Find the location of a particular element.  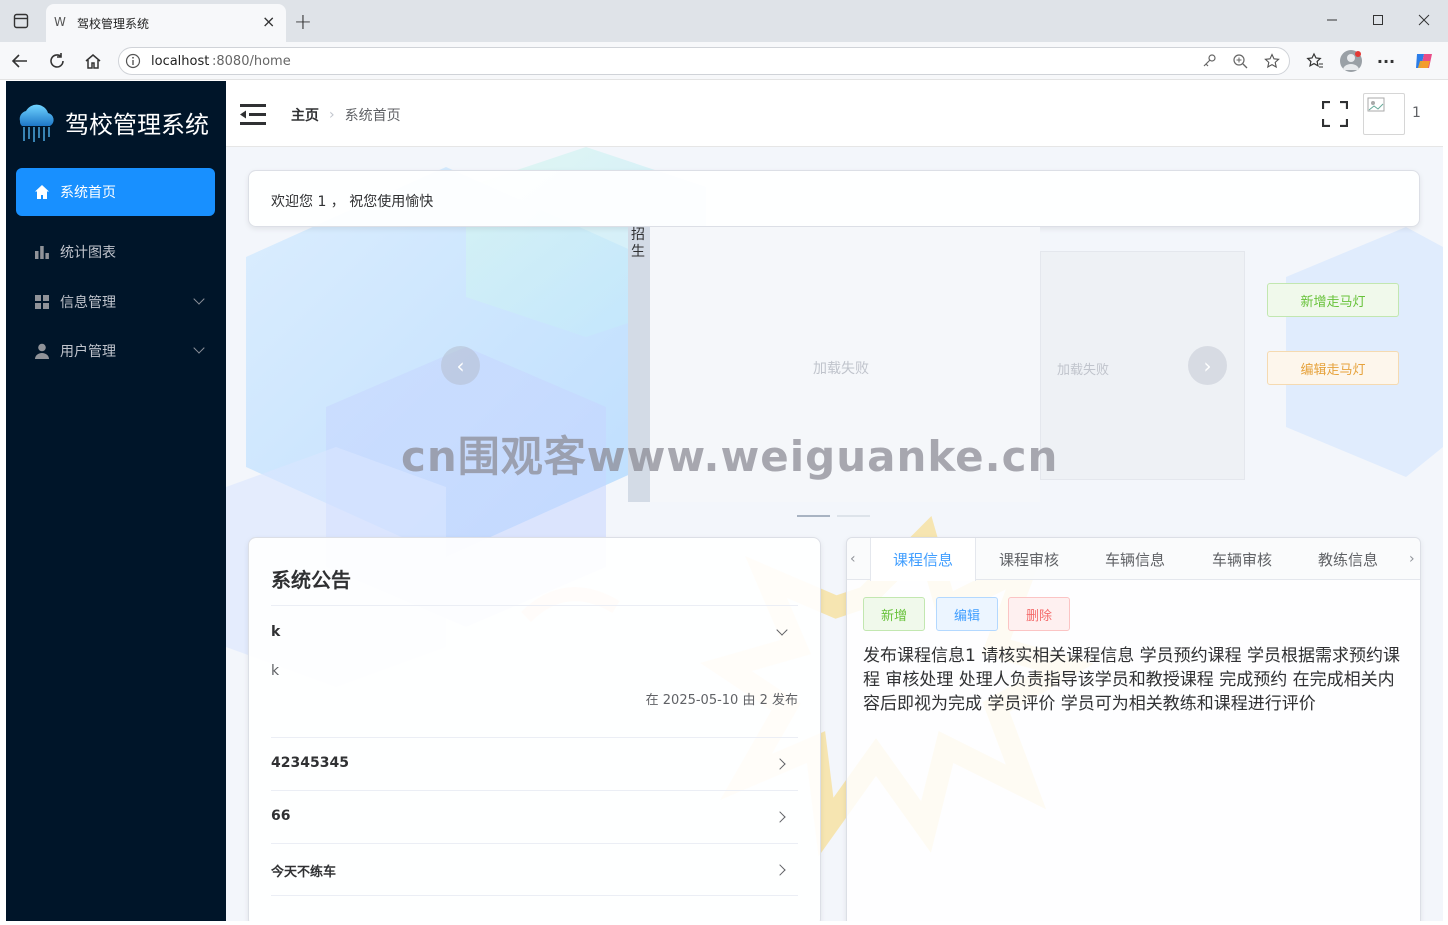

minimize-icon is located at coordinates (1332, 20).